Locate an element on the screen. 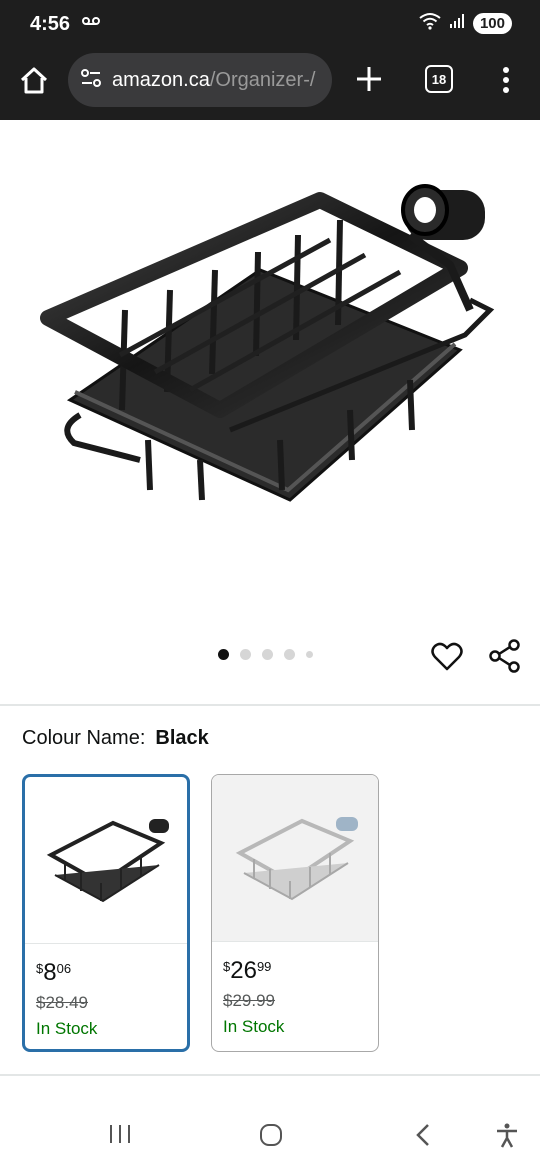 This screenshot has width=540, height=1170. browser-toolbar: amazon.ca/Organizer-/ 18 is located at coordinates (270, 85).